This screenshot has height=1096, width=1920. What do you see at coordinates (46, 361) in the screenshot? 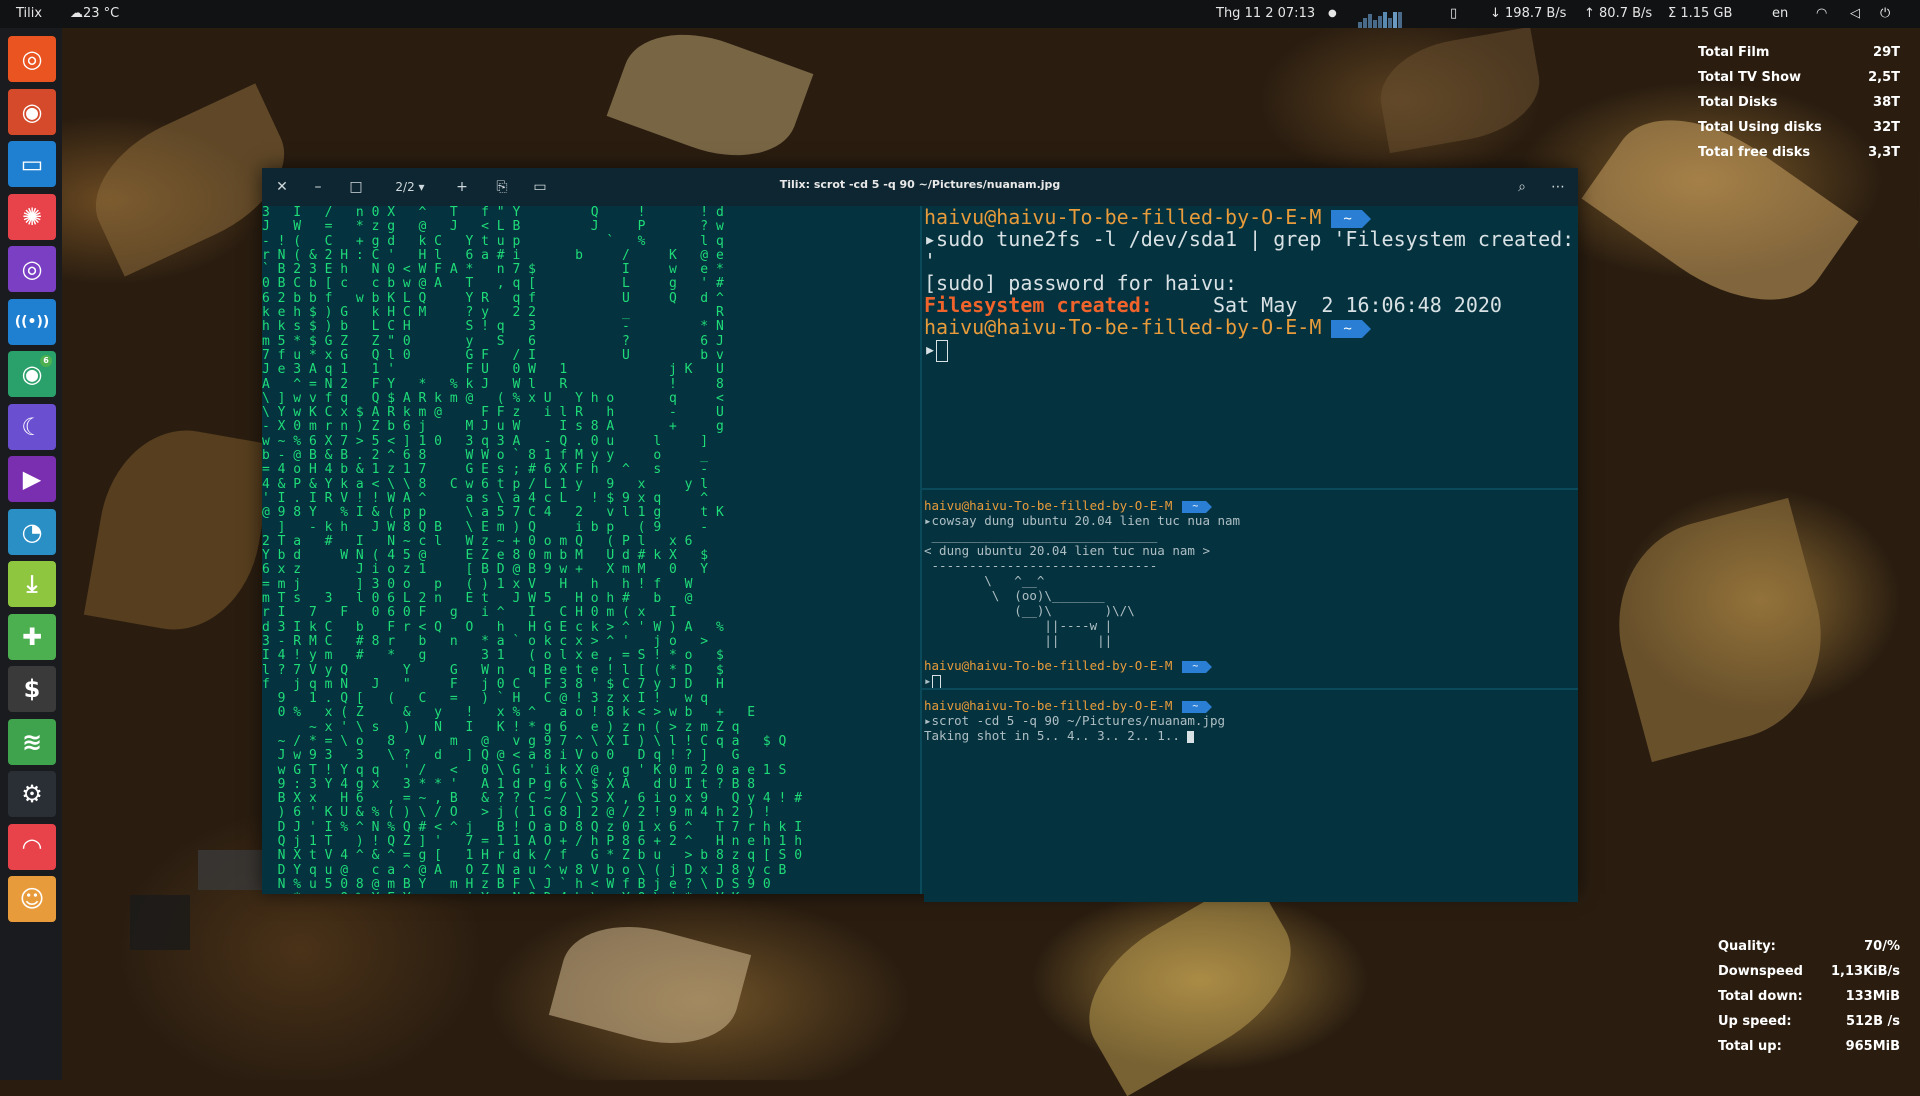
I see `notification-badge: 6` at bounding box center [46, 361].